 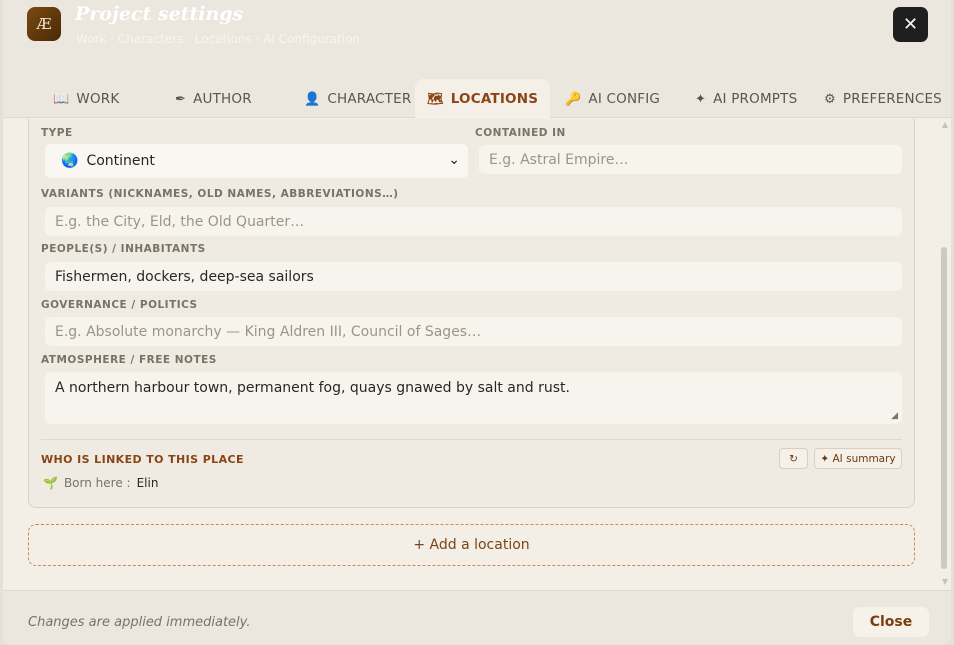 What do you see at coordinates (894, 416) in the screenshot?
I see `resize-handle-icon: ◢` at bounding box center [894, 416].